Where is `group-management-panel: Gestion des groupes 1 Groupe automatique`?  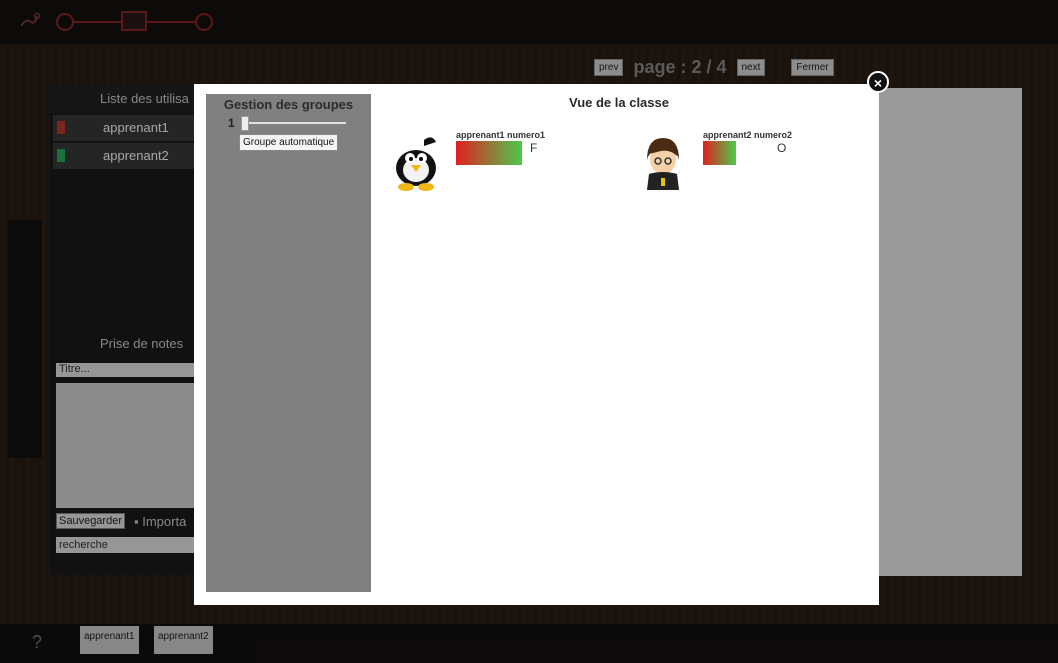
group-management-panel: Gestion des groupes 1 Groupe automatique is located at coordinates (288, 343).